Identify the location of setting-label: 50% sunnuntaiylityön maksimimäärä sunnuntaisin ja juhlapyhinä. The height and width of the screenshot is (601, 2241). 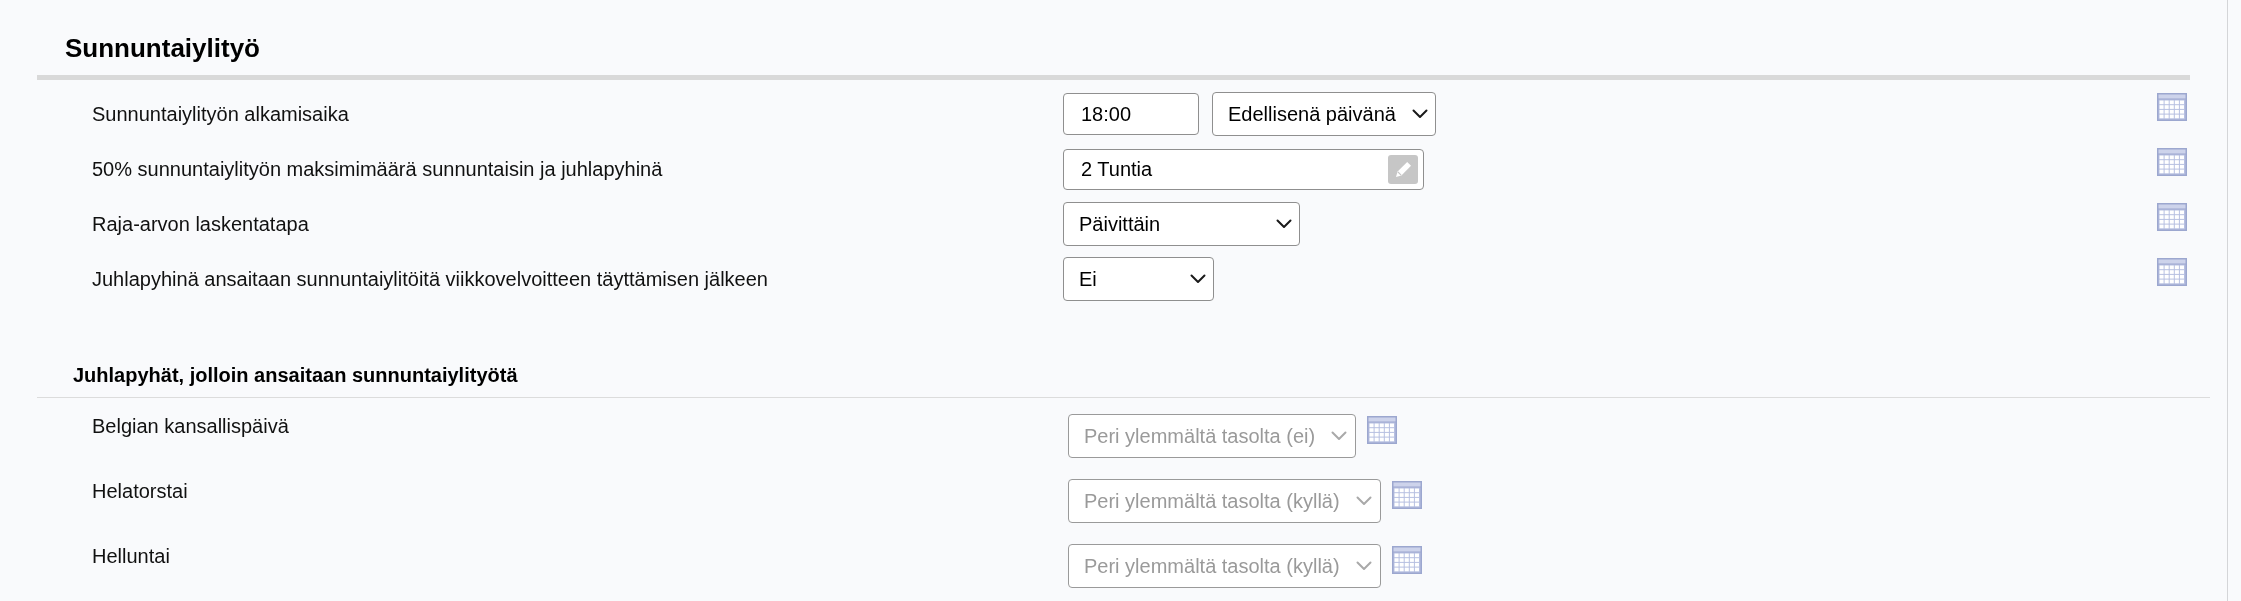
(377, 169).